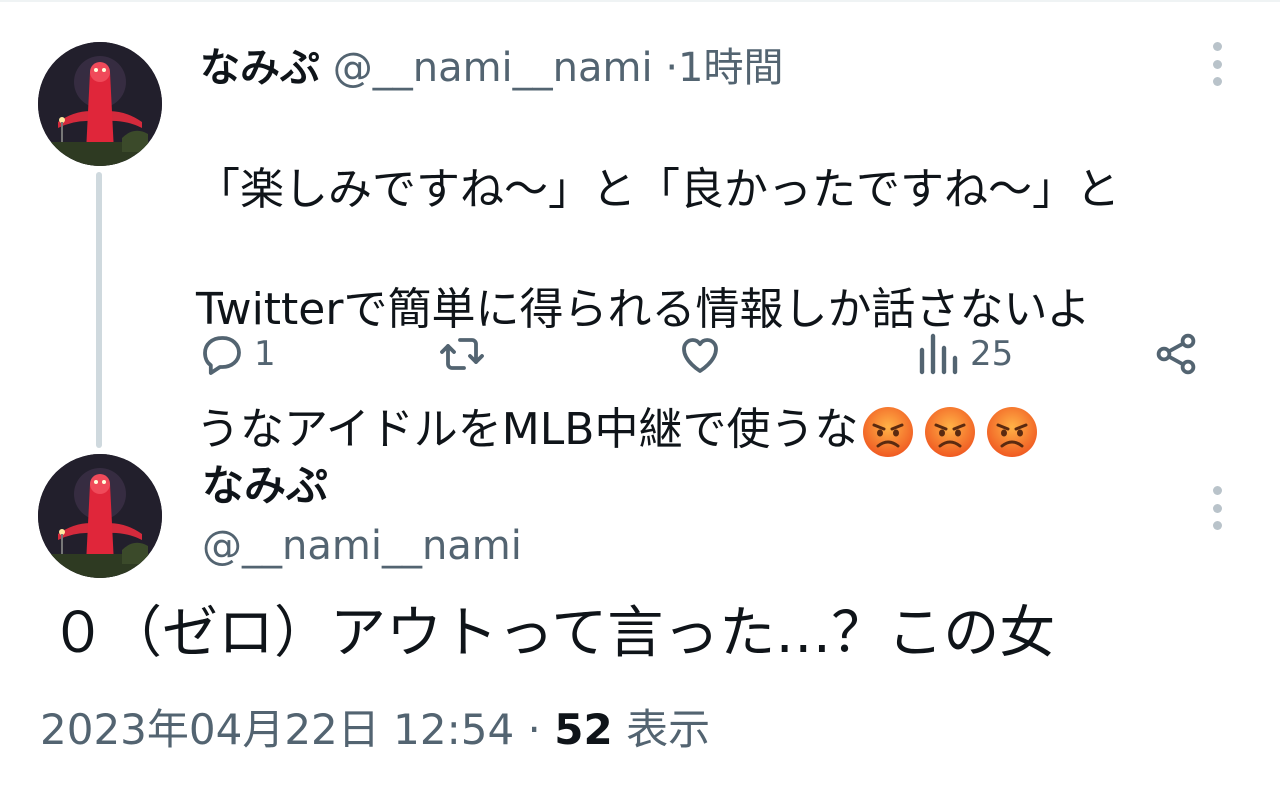 This screenshot has height=792, width=1280. I want to click on tweet-meta: 2023年04月22日 12:54 · 52 表示, so click(375, 730).